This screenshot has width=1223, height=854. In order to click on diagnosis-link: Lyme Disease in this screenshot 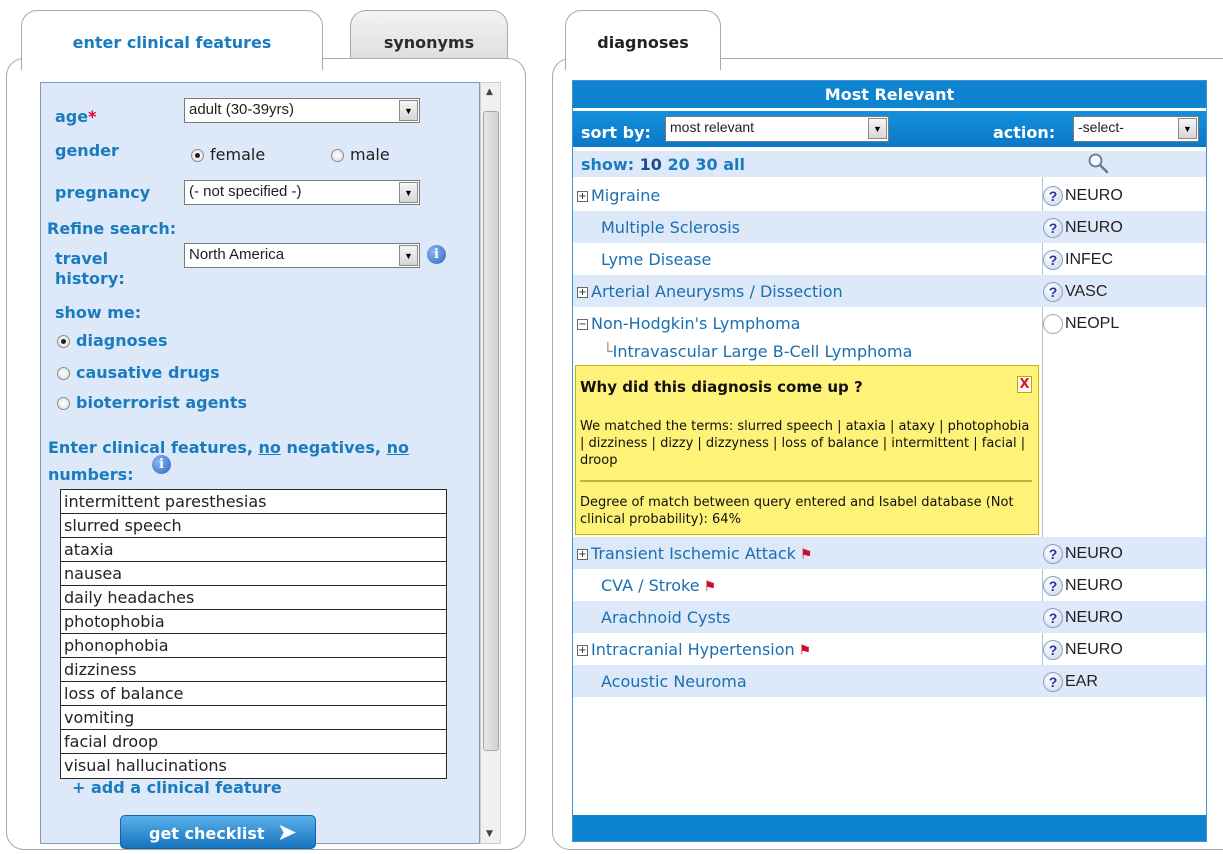, I will do `click(656, 259)`.